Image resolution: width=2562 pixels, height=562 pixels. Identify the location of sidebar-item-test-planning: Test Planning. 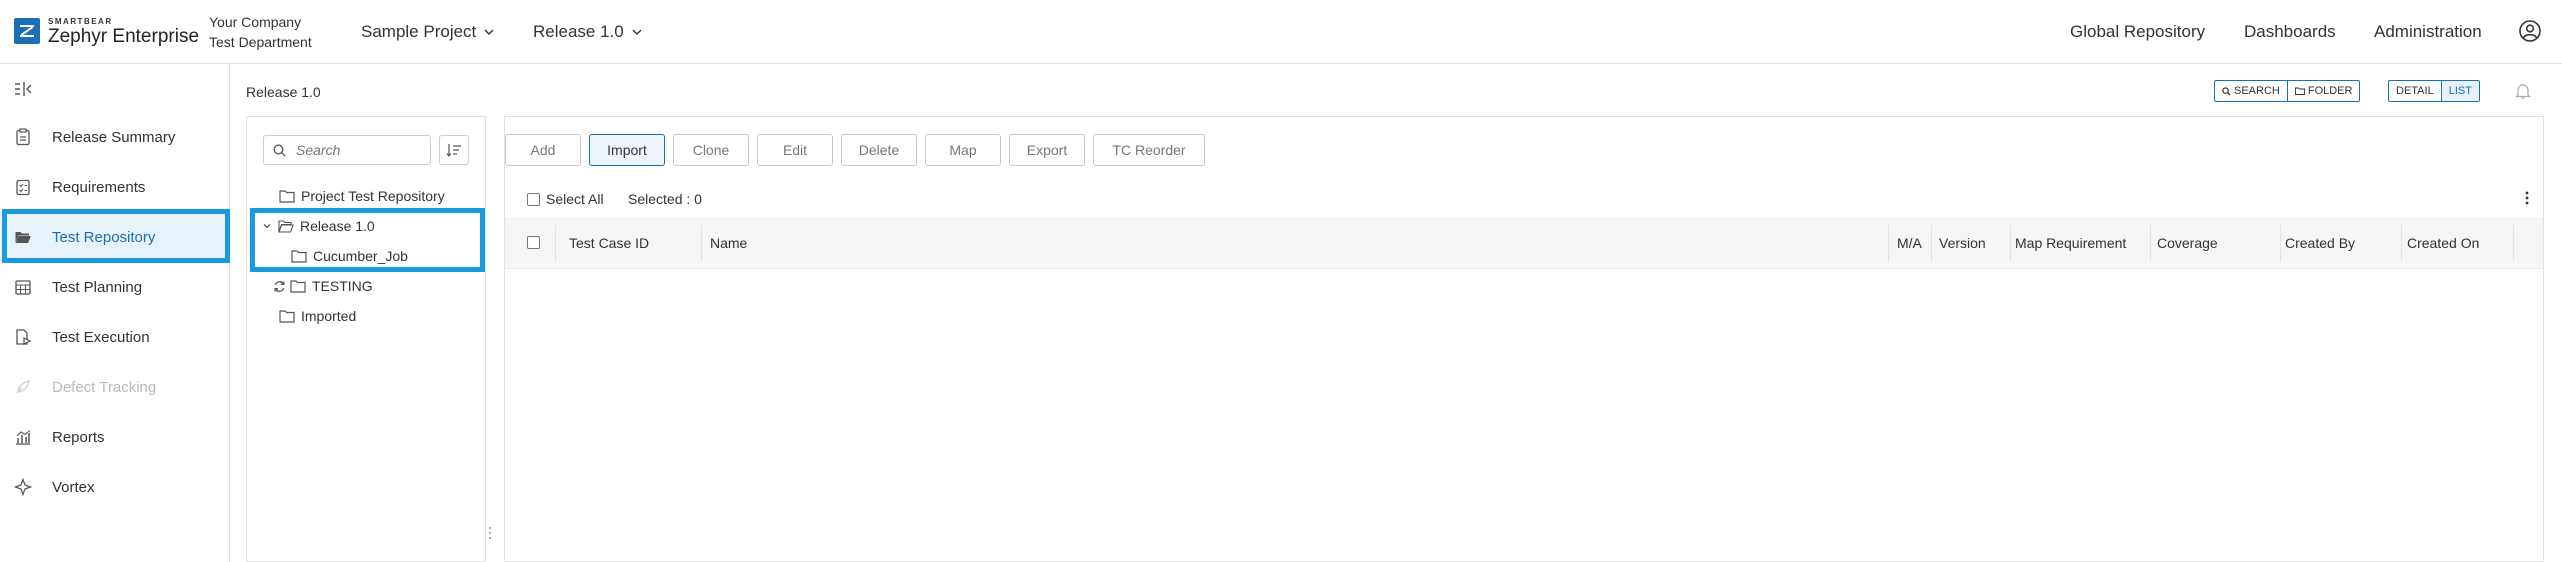
(115, 287).